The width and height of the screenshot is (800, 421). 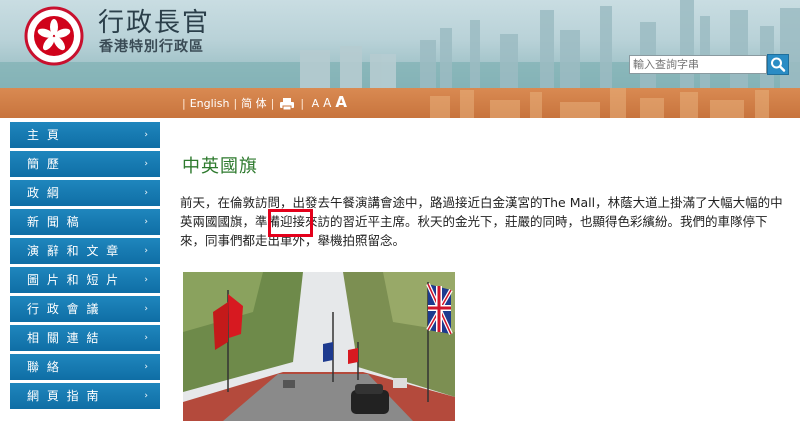 I want to click on sidebar-item-related-links: 相 關 連 結 ›, so click(x=85, y=338).